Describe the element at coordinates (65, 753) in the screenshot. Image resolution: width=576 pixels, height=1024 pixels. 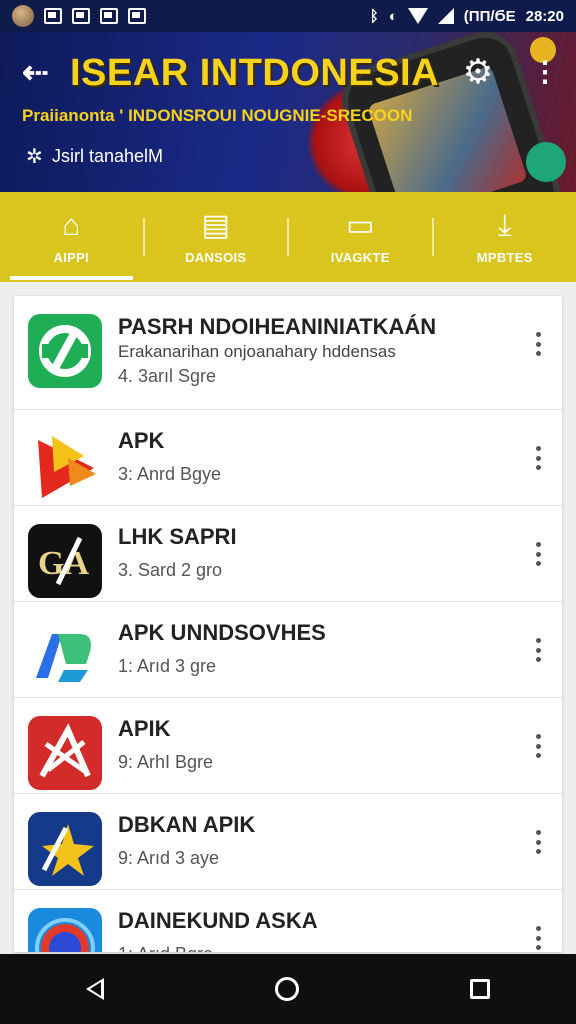
I see `x-logo-icon` at that location.